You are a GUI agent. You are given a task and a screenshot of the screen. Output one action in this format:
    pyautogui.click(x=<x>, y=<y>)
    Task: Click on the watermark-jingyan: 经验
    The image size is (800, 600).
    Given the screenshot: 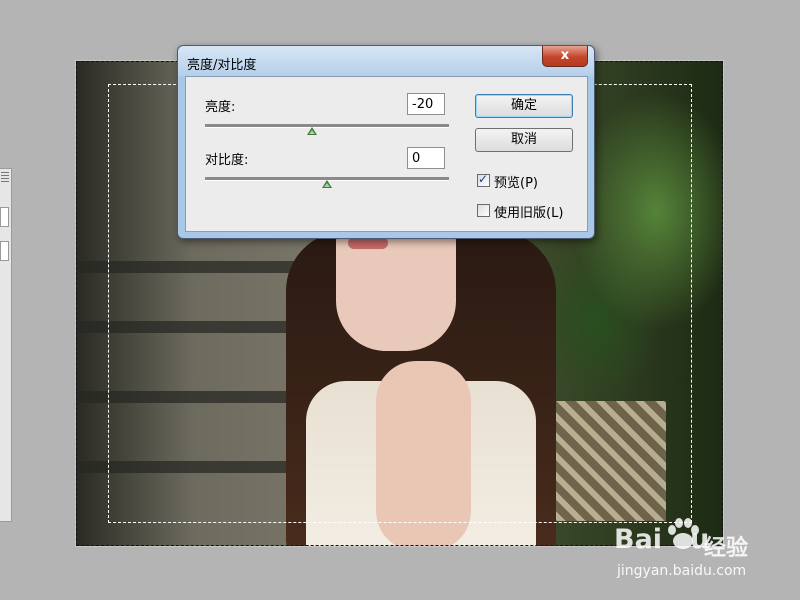 What is the action you would take?
    pyautogui.click(x=726, y=548)
    